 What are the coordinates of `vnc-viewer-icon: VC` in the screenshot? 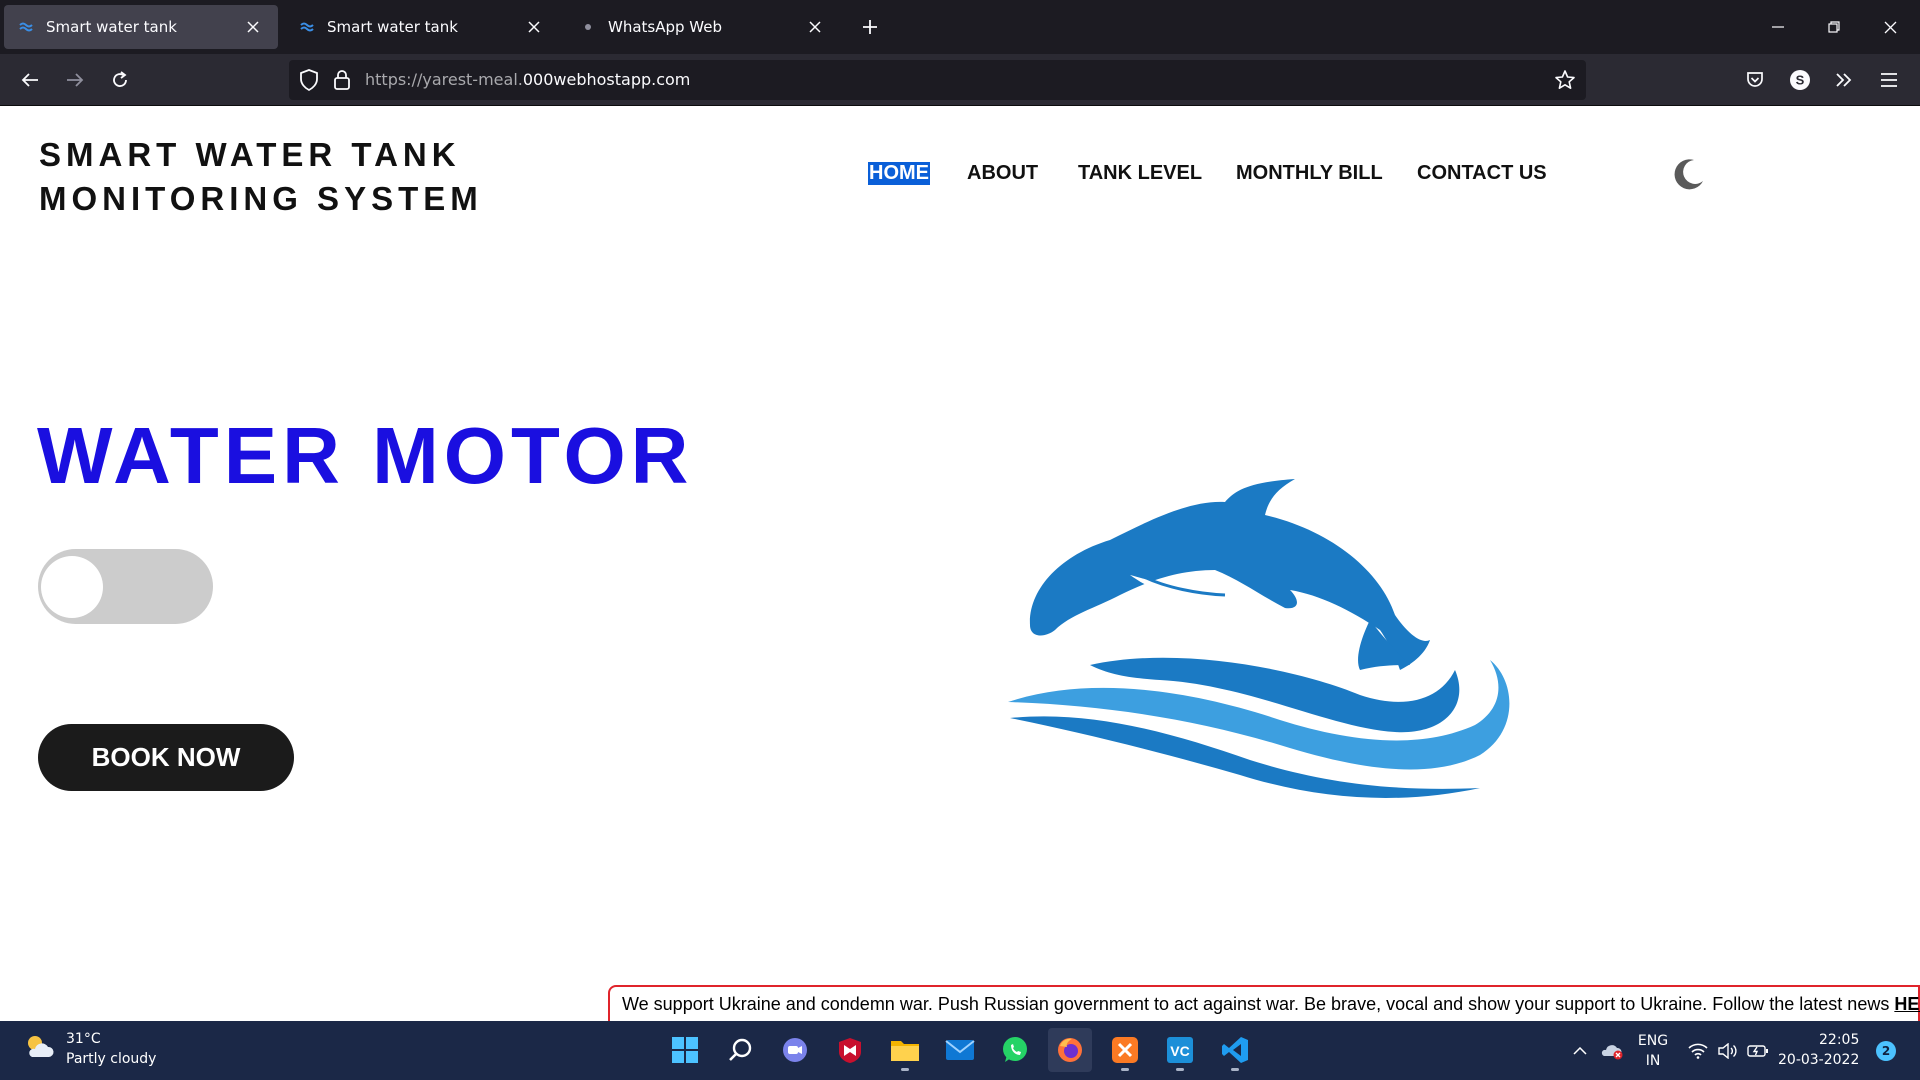 It's located at (1180, 1050).